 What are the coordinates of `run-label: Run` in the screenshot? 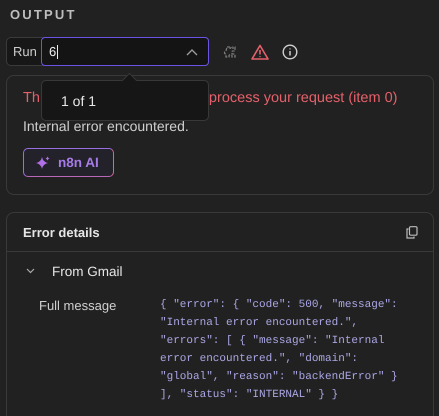 It's located at (25, 52).